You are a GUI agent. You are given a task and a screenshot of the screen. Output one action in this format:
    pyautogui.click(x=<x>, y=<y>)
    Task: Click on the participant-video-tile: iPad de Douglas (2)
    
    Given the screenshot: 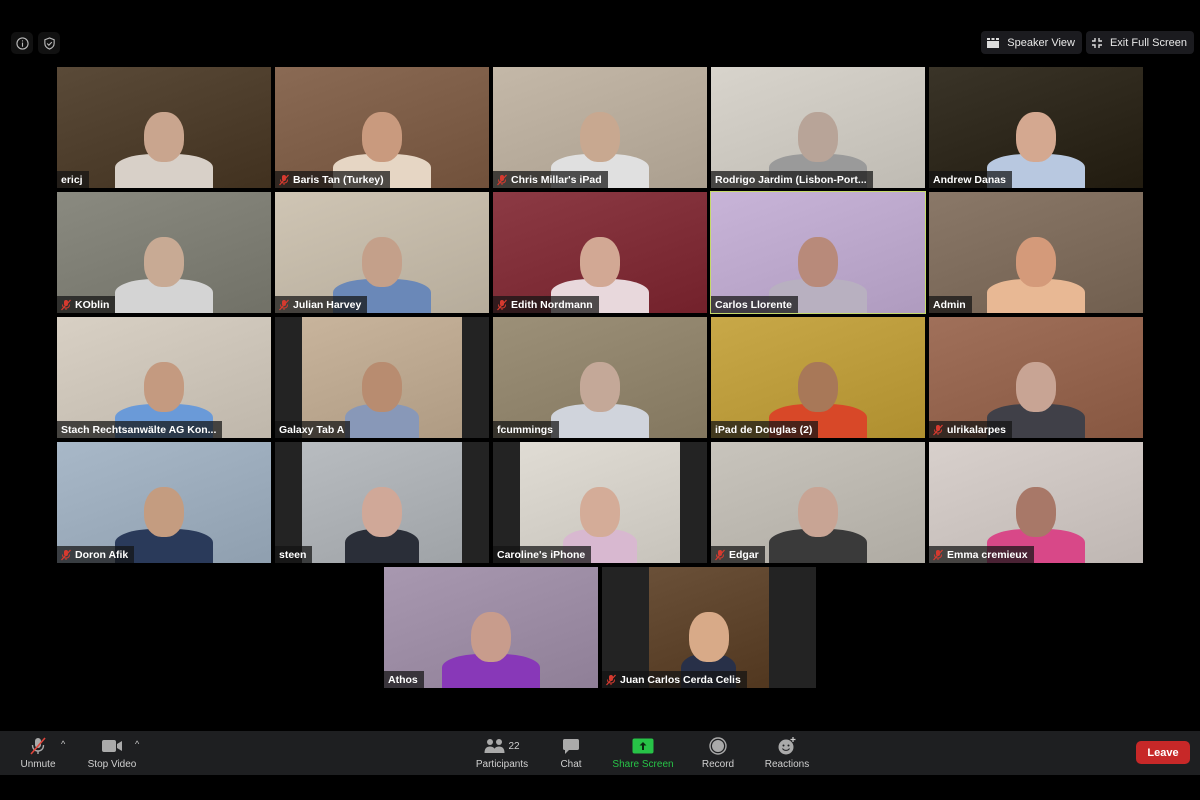 What is the action you would take?
    pyautogui.click(x=818, y=377)
    